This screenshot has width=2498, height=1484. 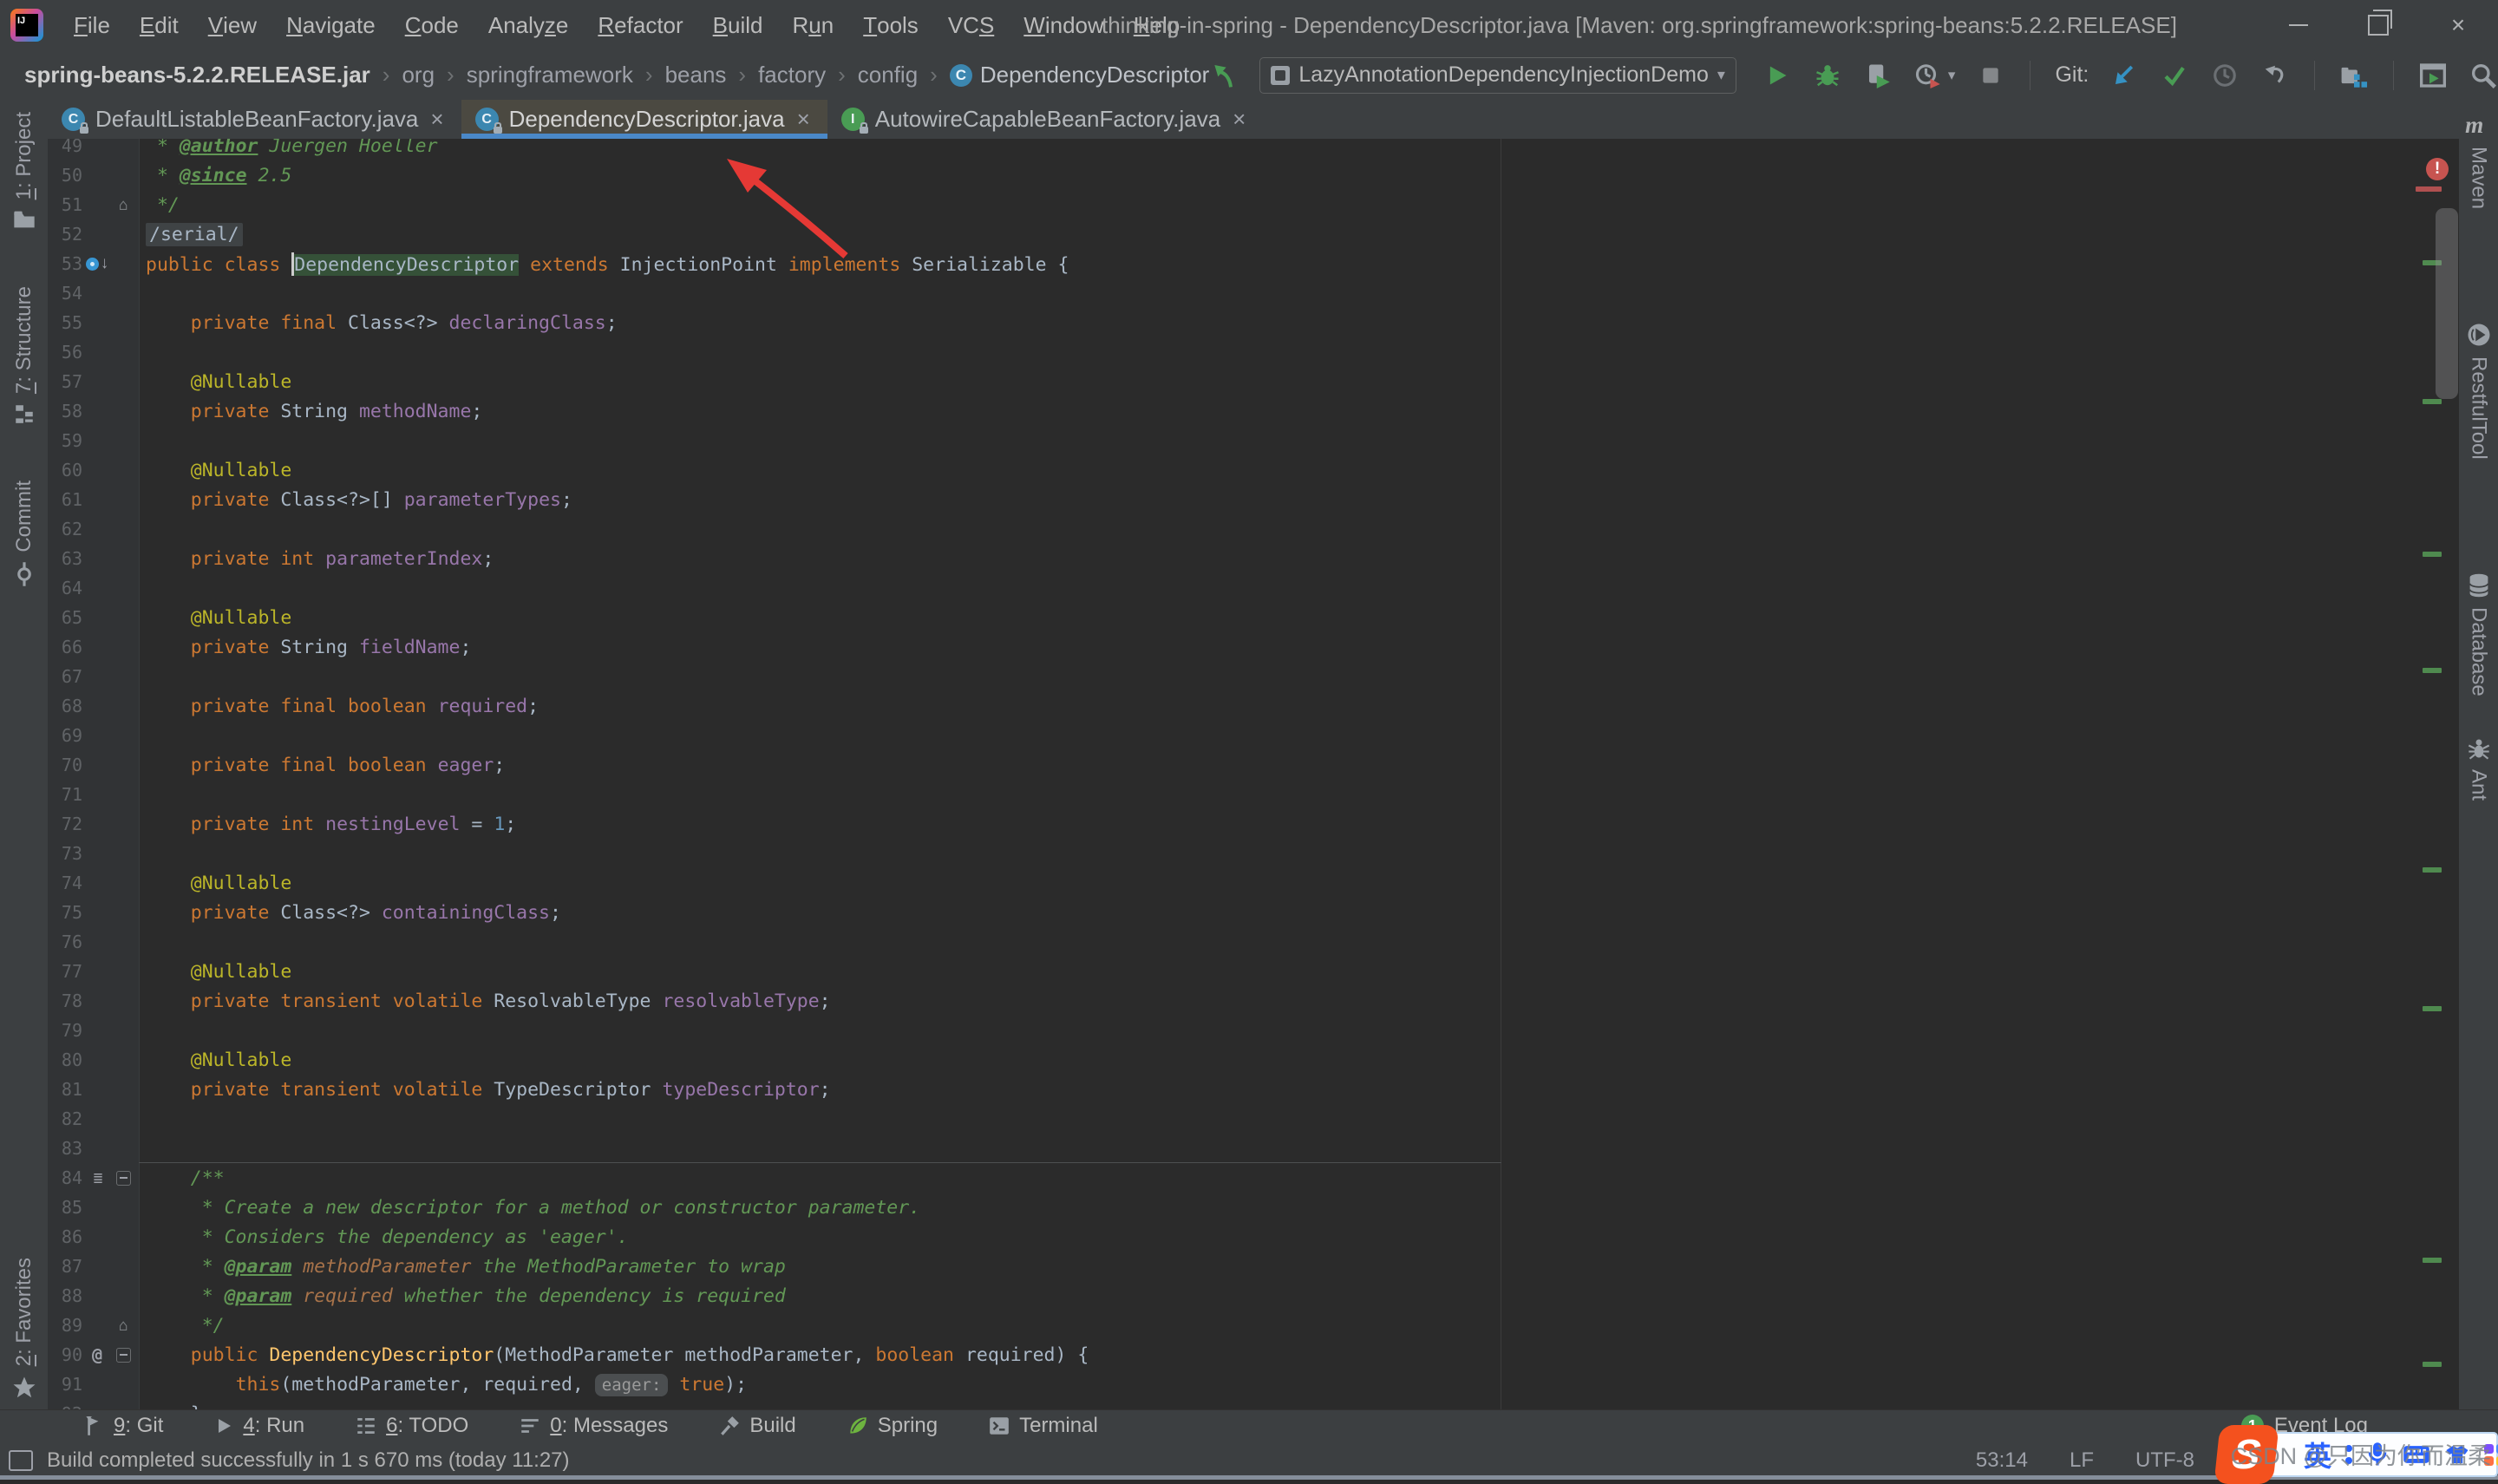 I want to click on breadcrumb-item: org, so click(x=418, y=75).